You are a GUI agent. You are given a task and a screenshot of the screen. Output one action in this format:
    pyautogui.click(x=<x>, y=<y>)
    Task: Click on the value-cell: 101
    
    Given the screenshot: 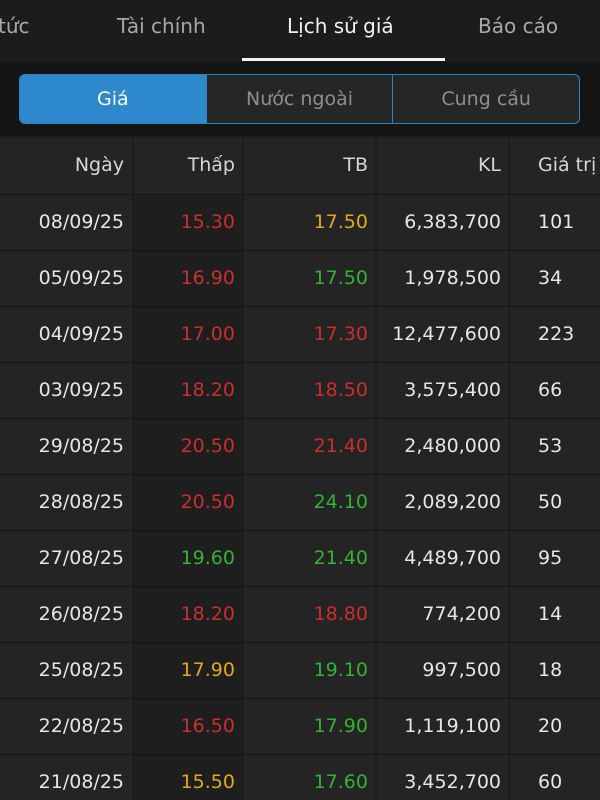 What is the action you would take?
    pyautogui.click(x=555, y=222)
    